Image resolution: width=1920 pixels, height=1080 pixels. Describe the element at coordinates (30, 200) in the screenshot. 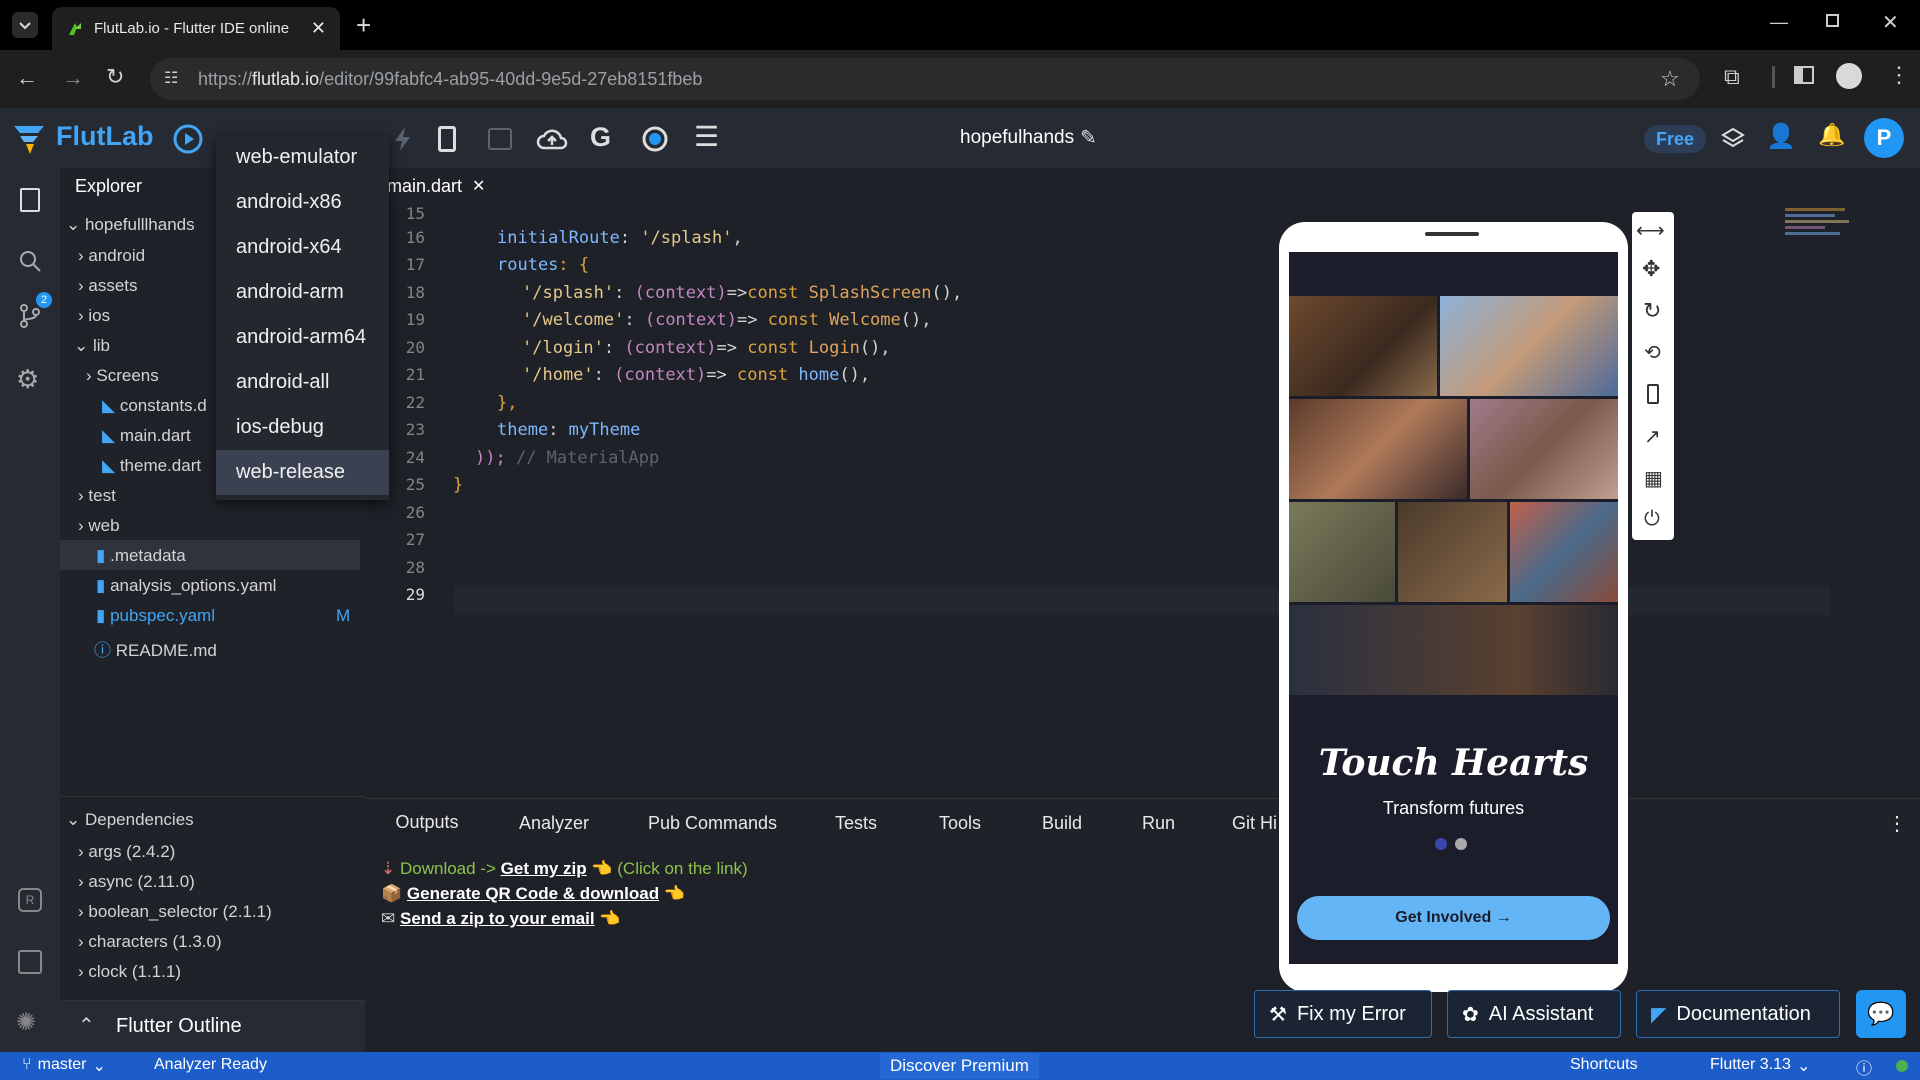

I see `explorer-files-icon` at that location.